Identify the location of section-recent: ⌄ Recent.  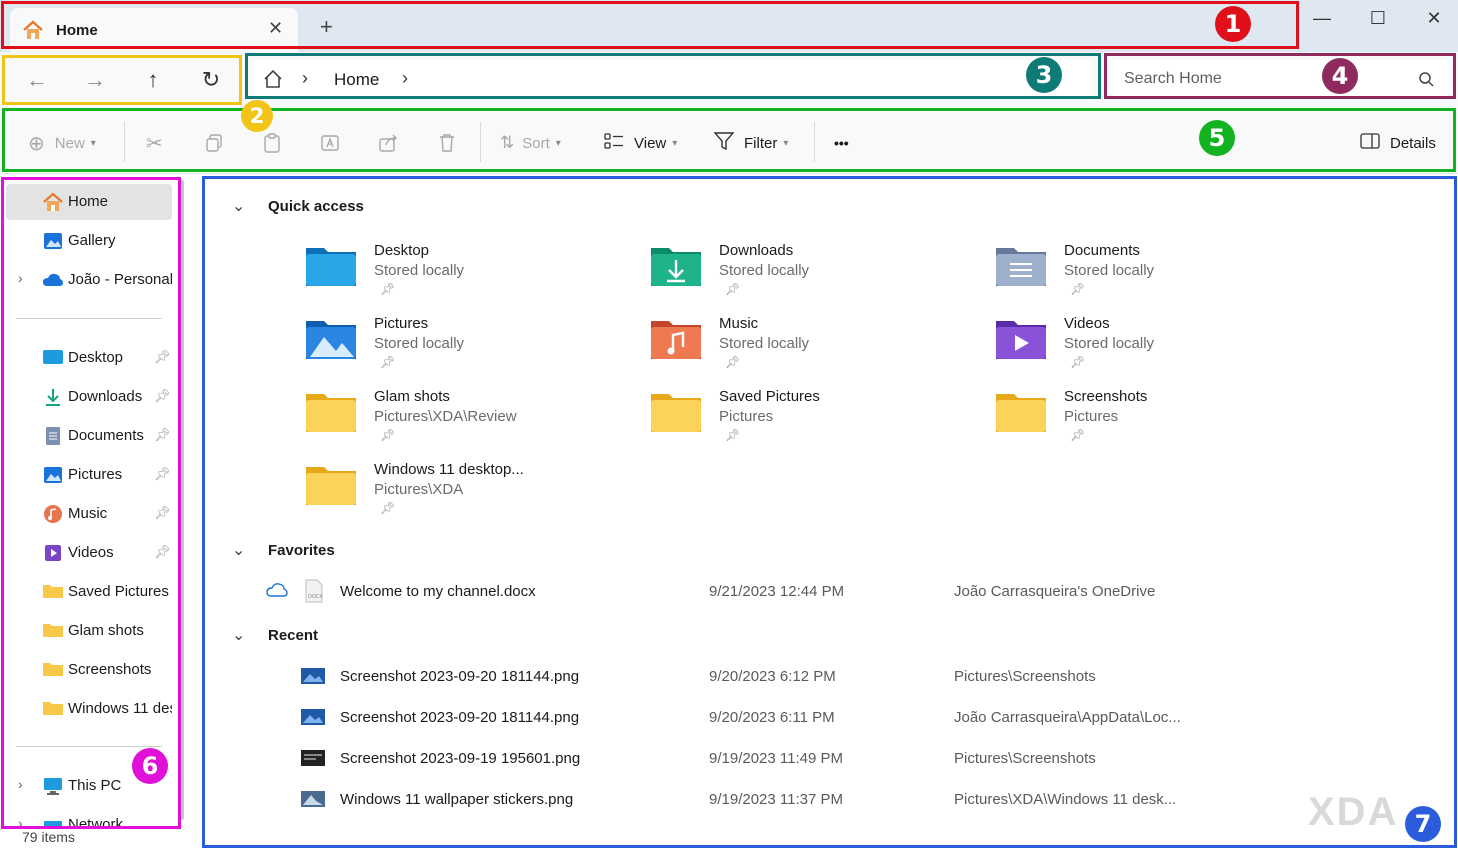
(275, 635).